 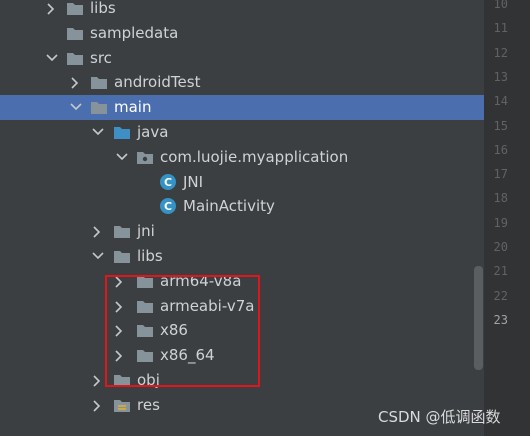 What do you see at coordinates (500, 101) in the screenshot?
I see `line-number: 14` at bounding box center [500, 101].